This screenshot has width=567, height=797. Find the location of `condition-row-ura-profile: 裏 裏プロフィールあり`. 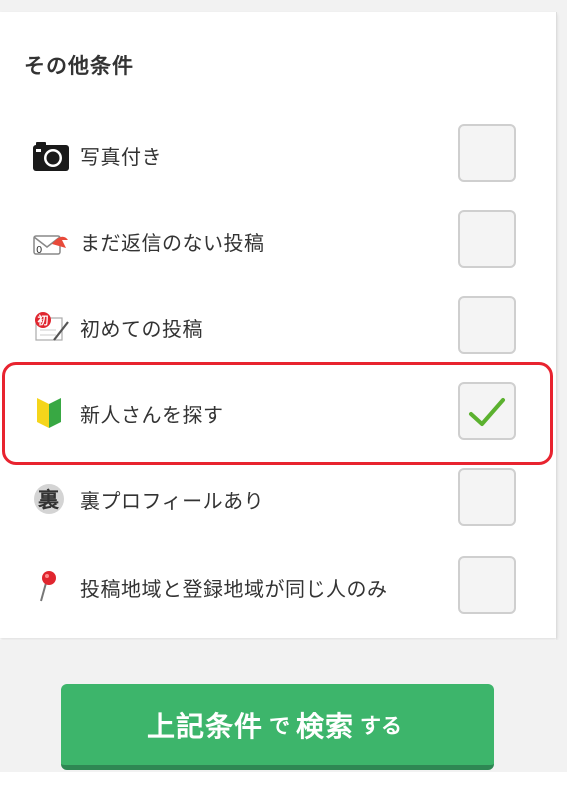

condition-row-ura-profile: 裏 裏プロフィールあり is located at coordinates (278, 499).